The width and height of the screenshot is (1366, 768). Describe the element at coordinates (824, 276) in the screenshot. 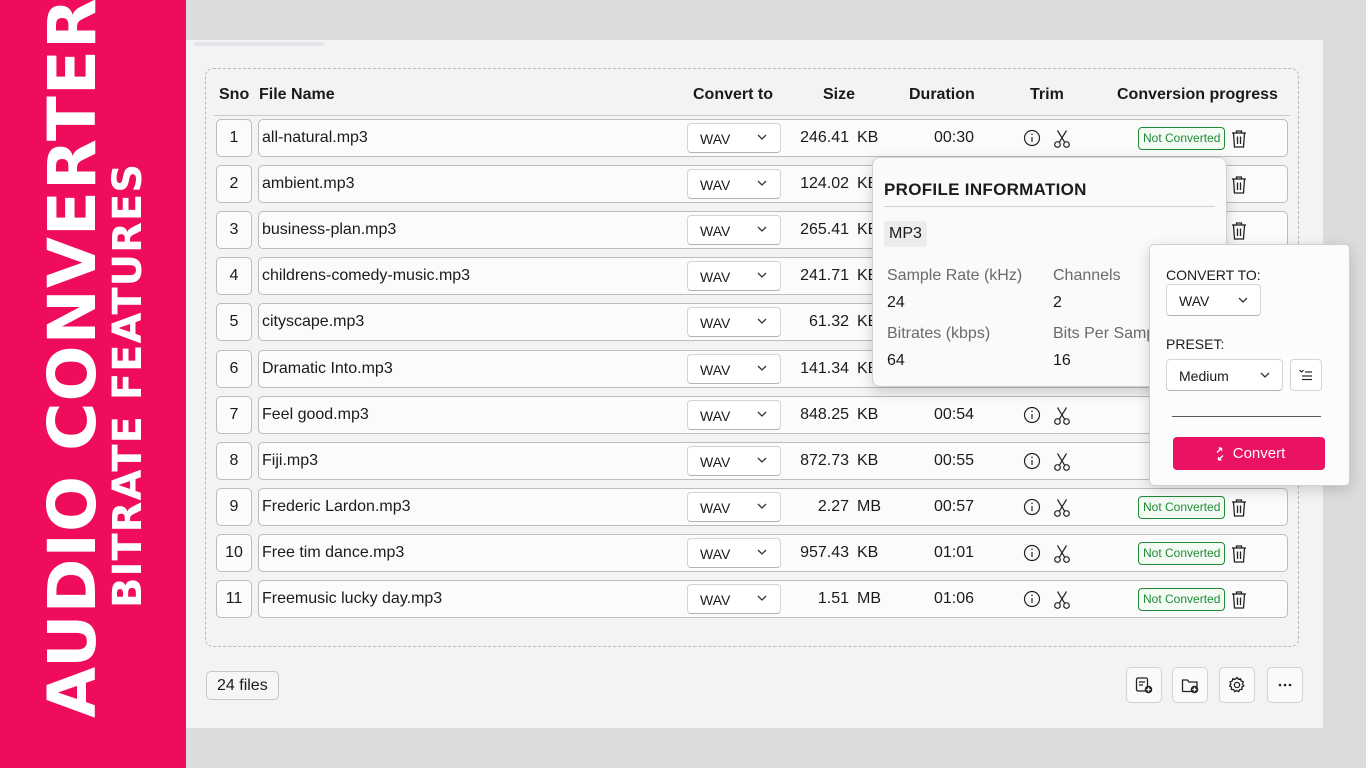

I see `file-size: 241.71` at that location.